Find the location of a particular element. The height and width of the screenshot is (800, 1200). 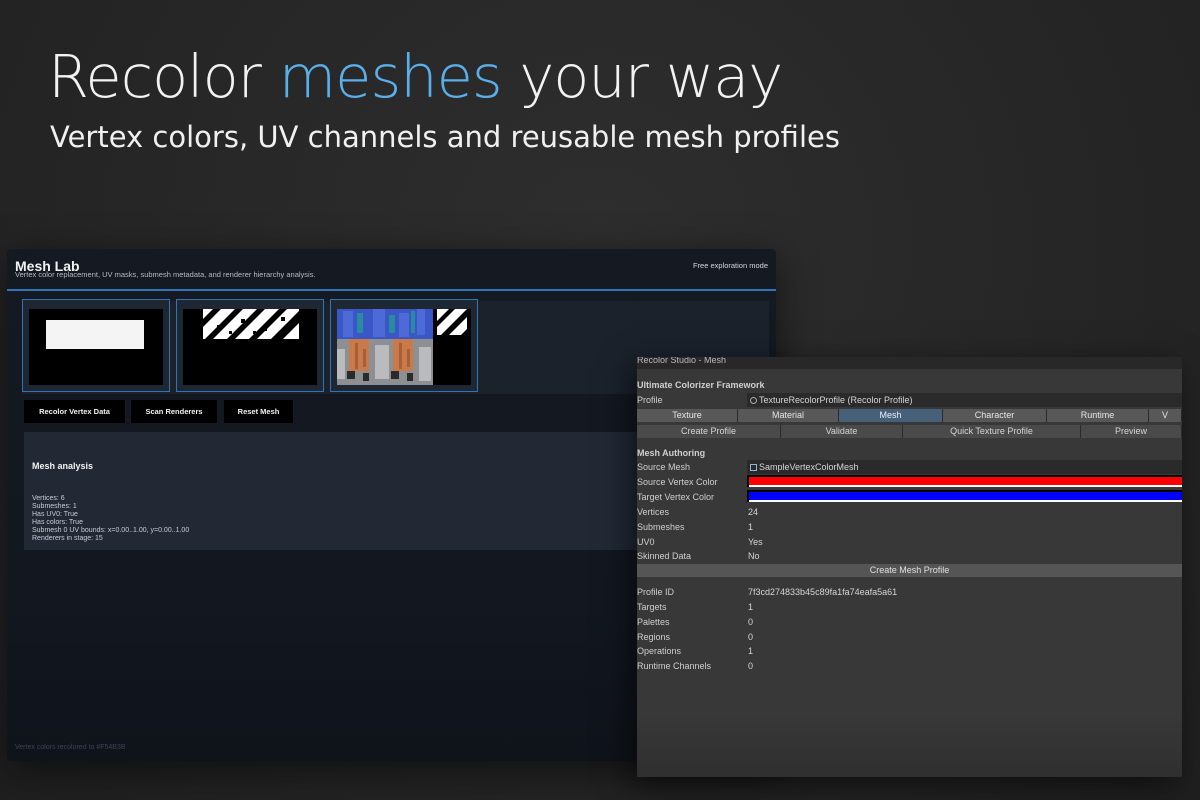

uv-mask-stripes is located at coordinates (250, 347).